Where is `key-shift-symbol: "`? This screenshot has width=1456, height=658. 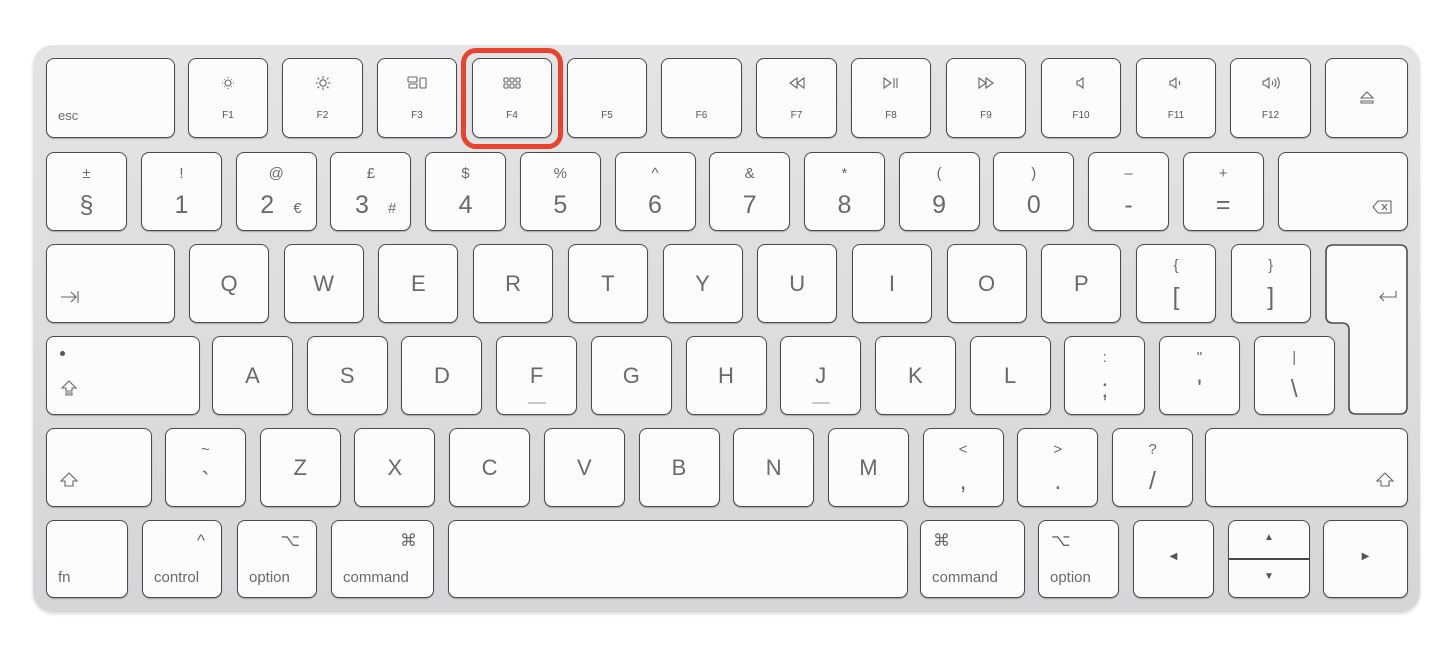 key-shift-symbol: " is located at coordinates (1199, 357).